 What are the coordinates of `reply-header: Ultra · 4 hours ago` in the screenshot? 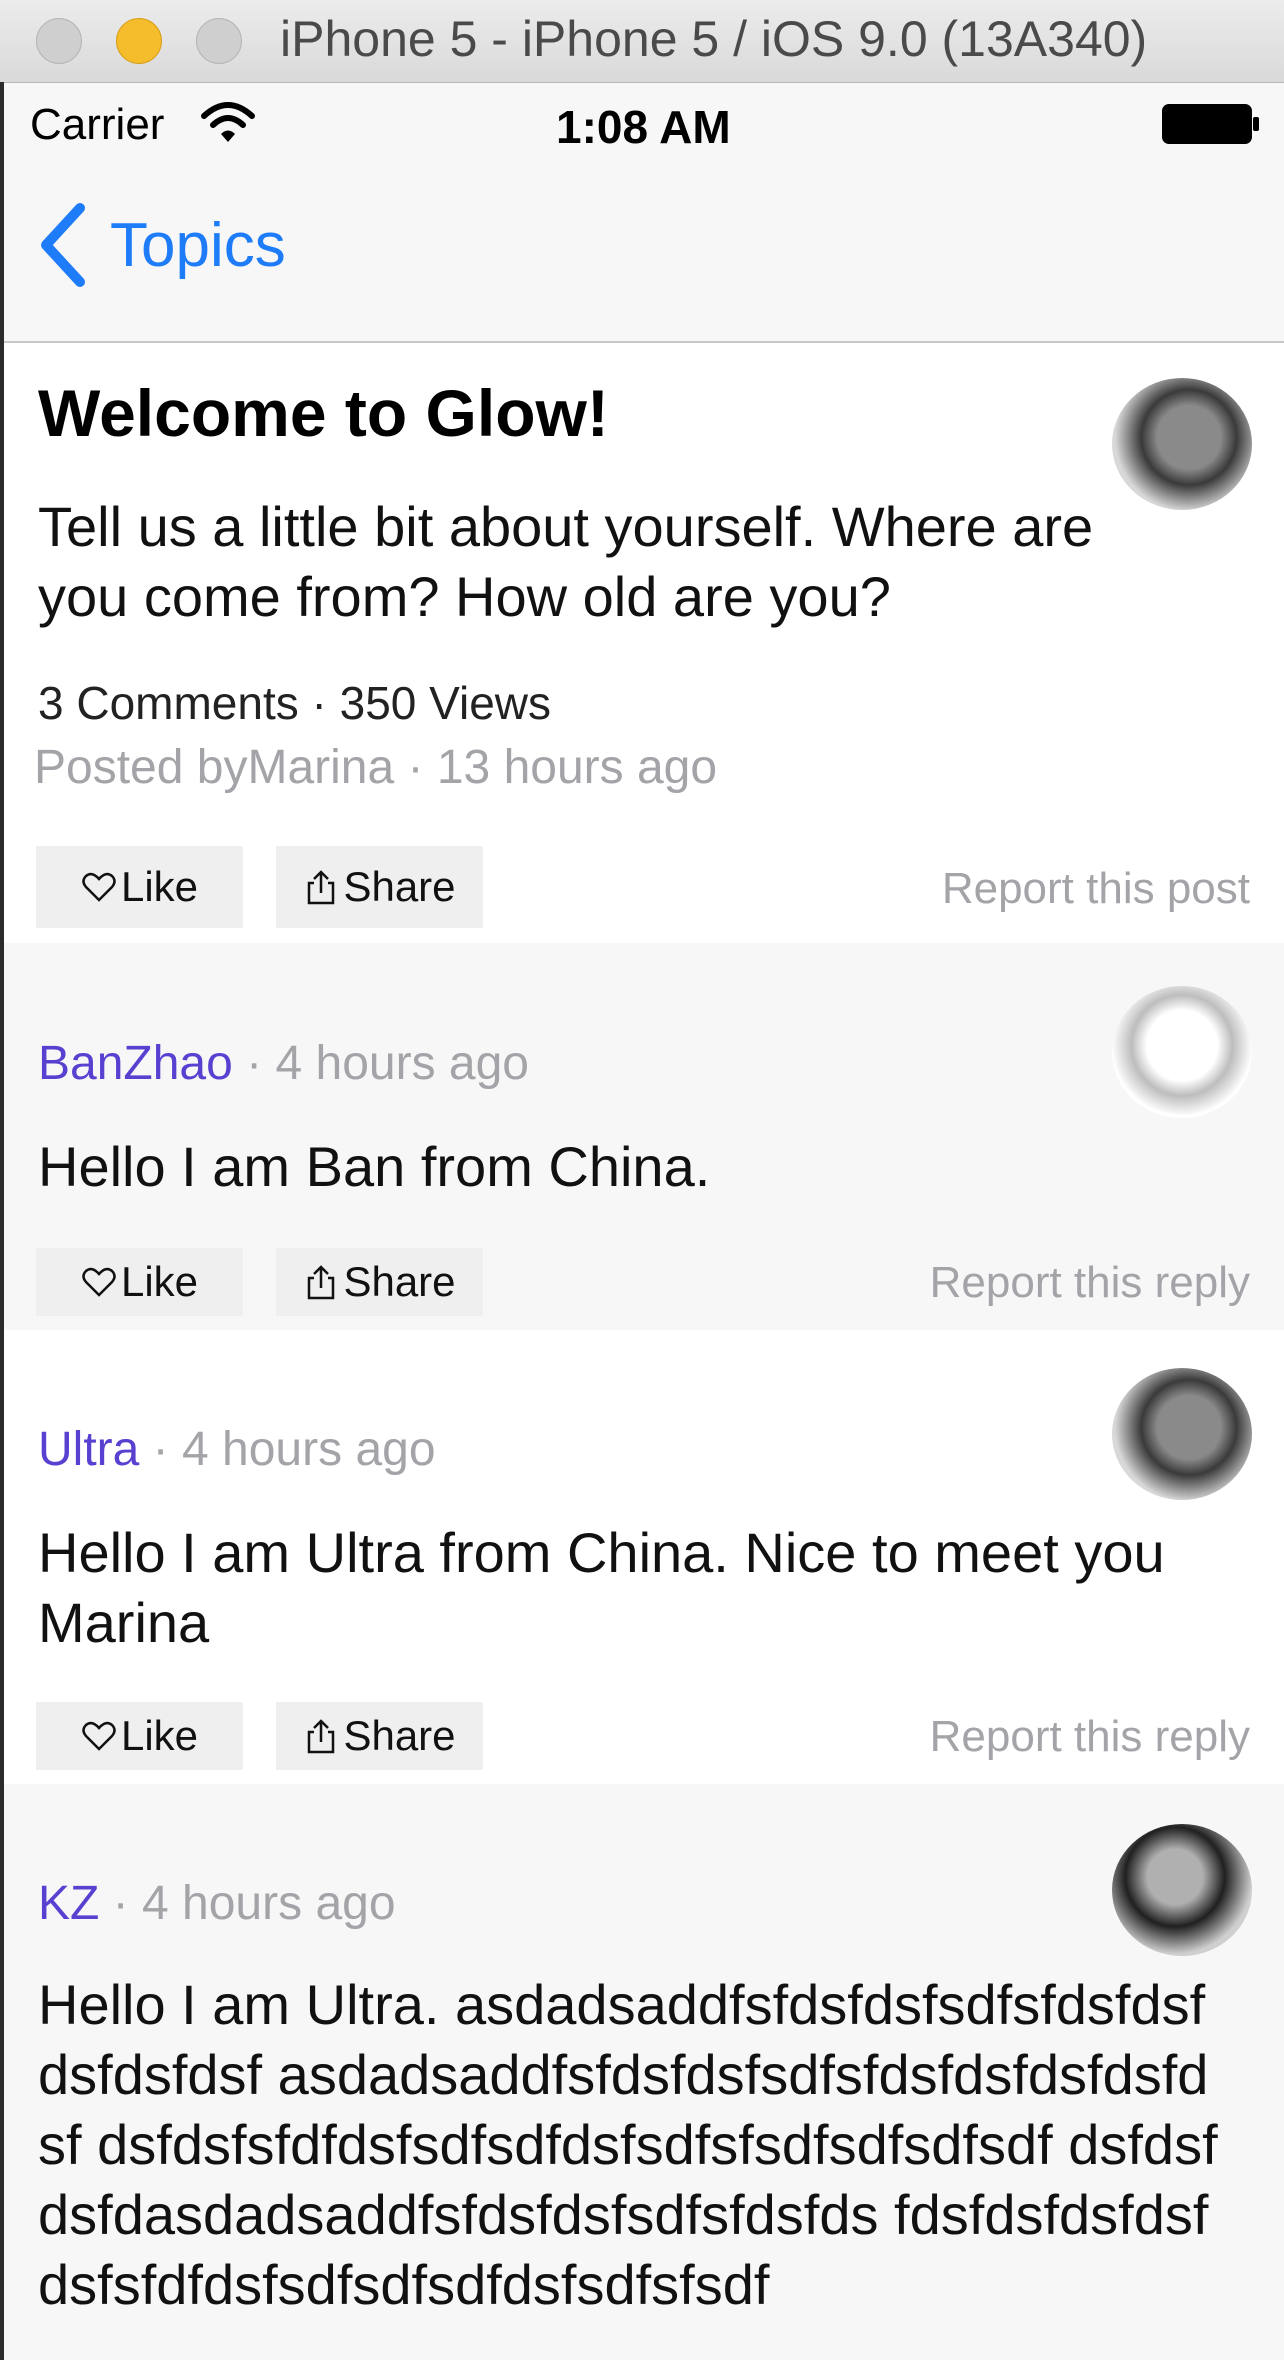 It's located at (237, 1449).